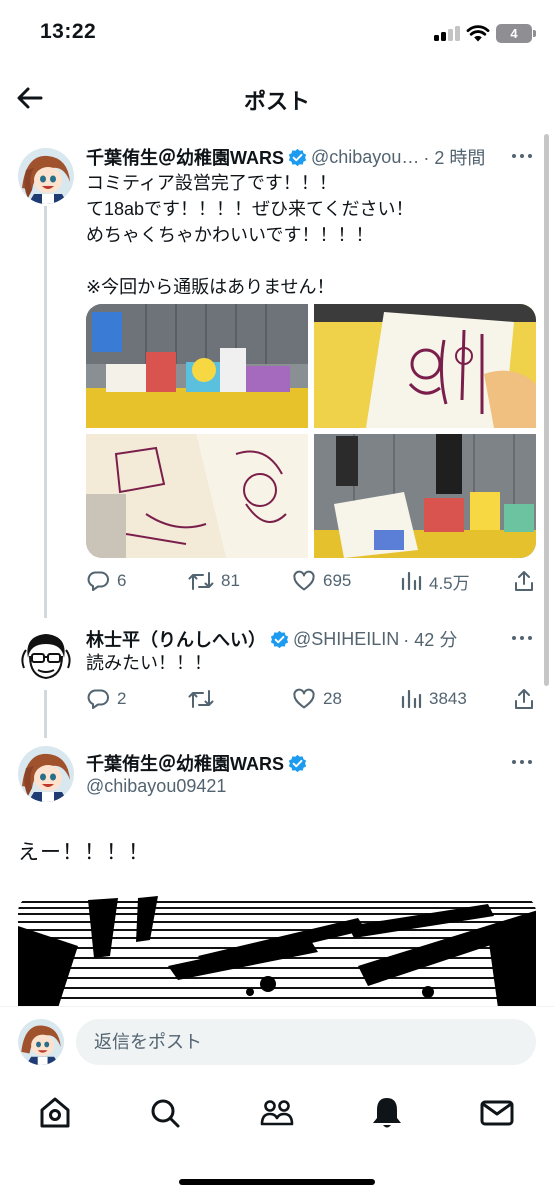 The image size is (554, 1200). I want to click on reply-count: 6, so click(122, 580).